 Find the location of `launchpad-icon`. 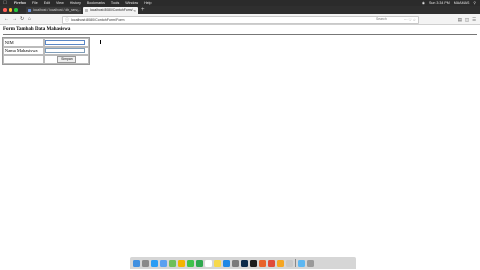

launchpad-icon is located at coordinates (145, 263).